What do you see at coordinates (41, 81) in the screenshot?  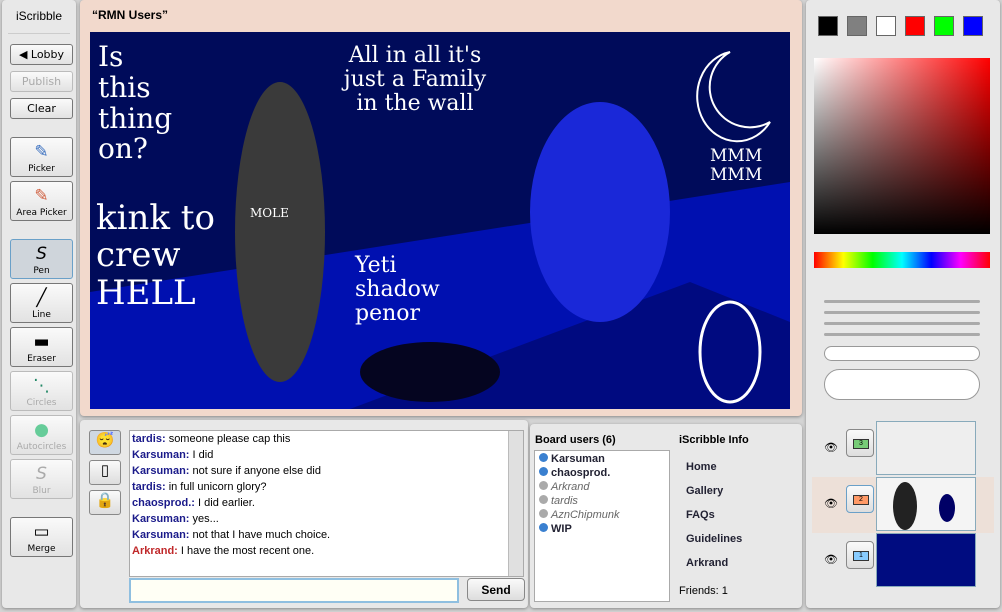 I see `publish-button: Publish` at bounding box center [41, 81].